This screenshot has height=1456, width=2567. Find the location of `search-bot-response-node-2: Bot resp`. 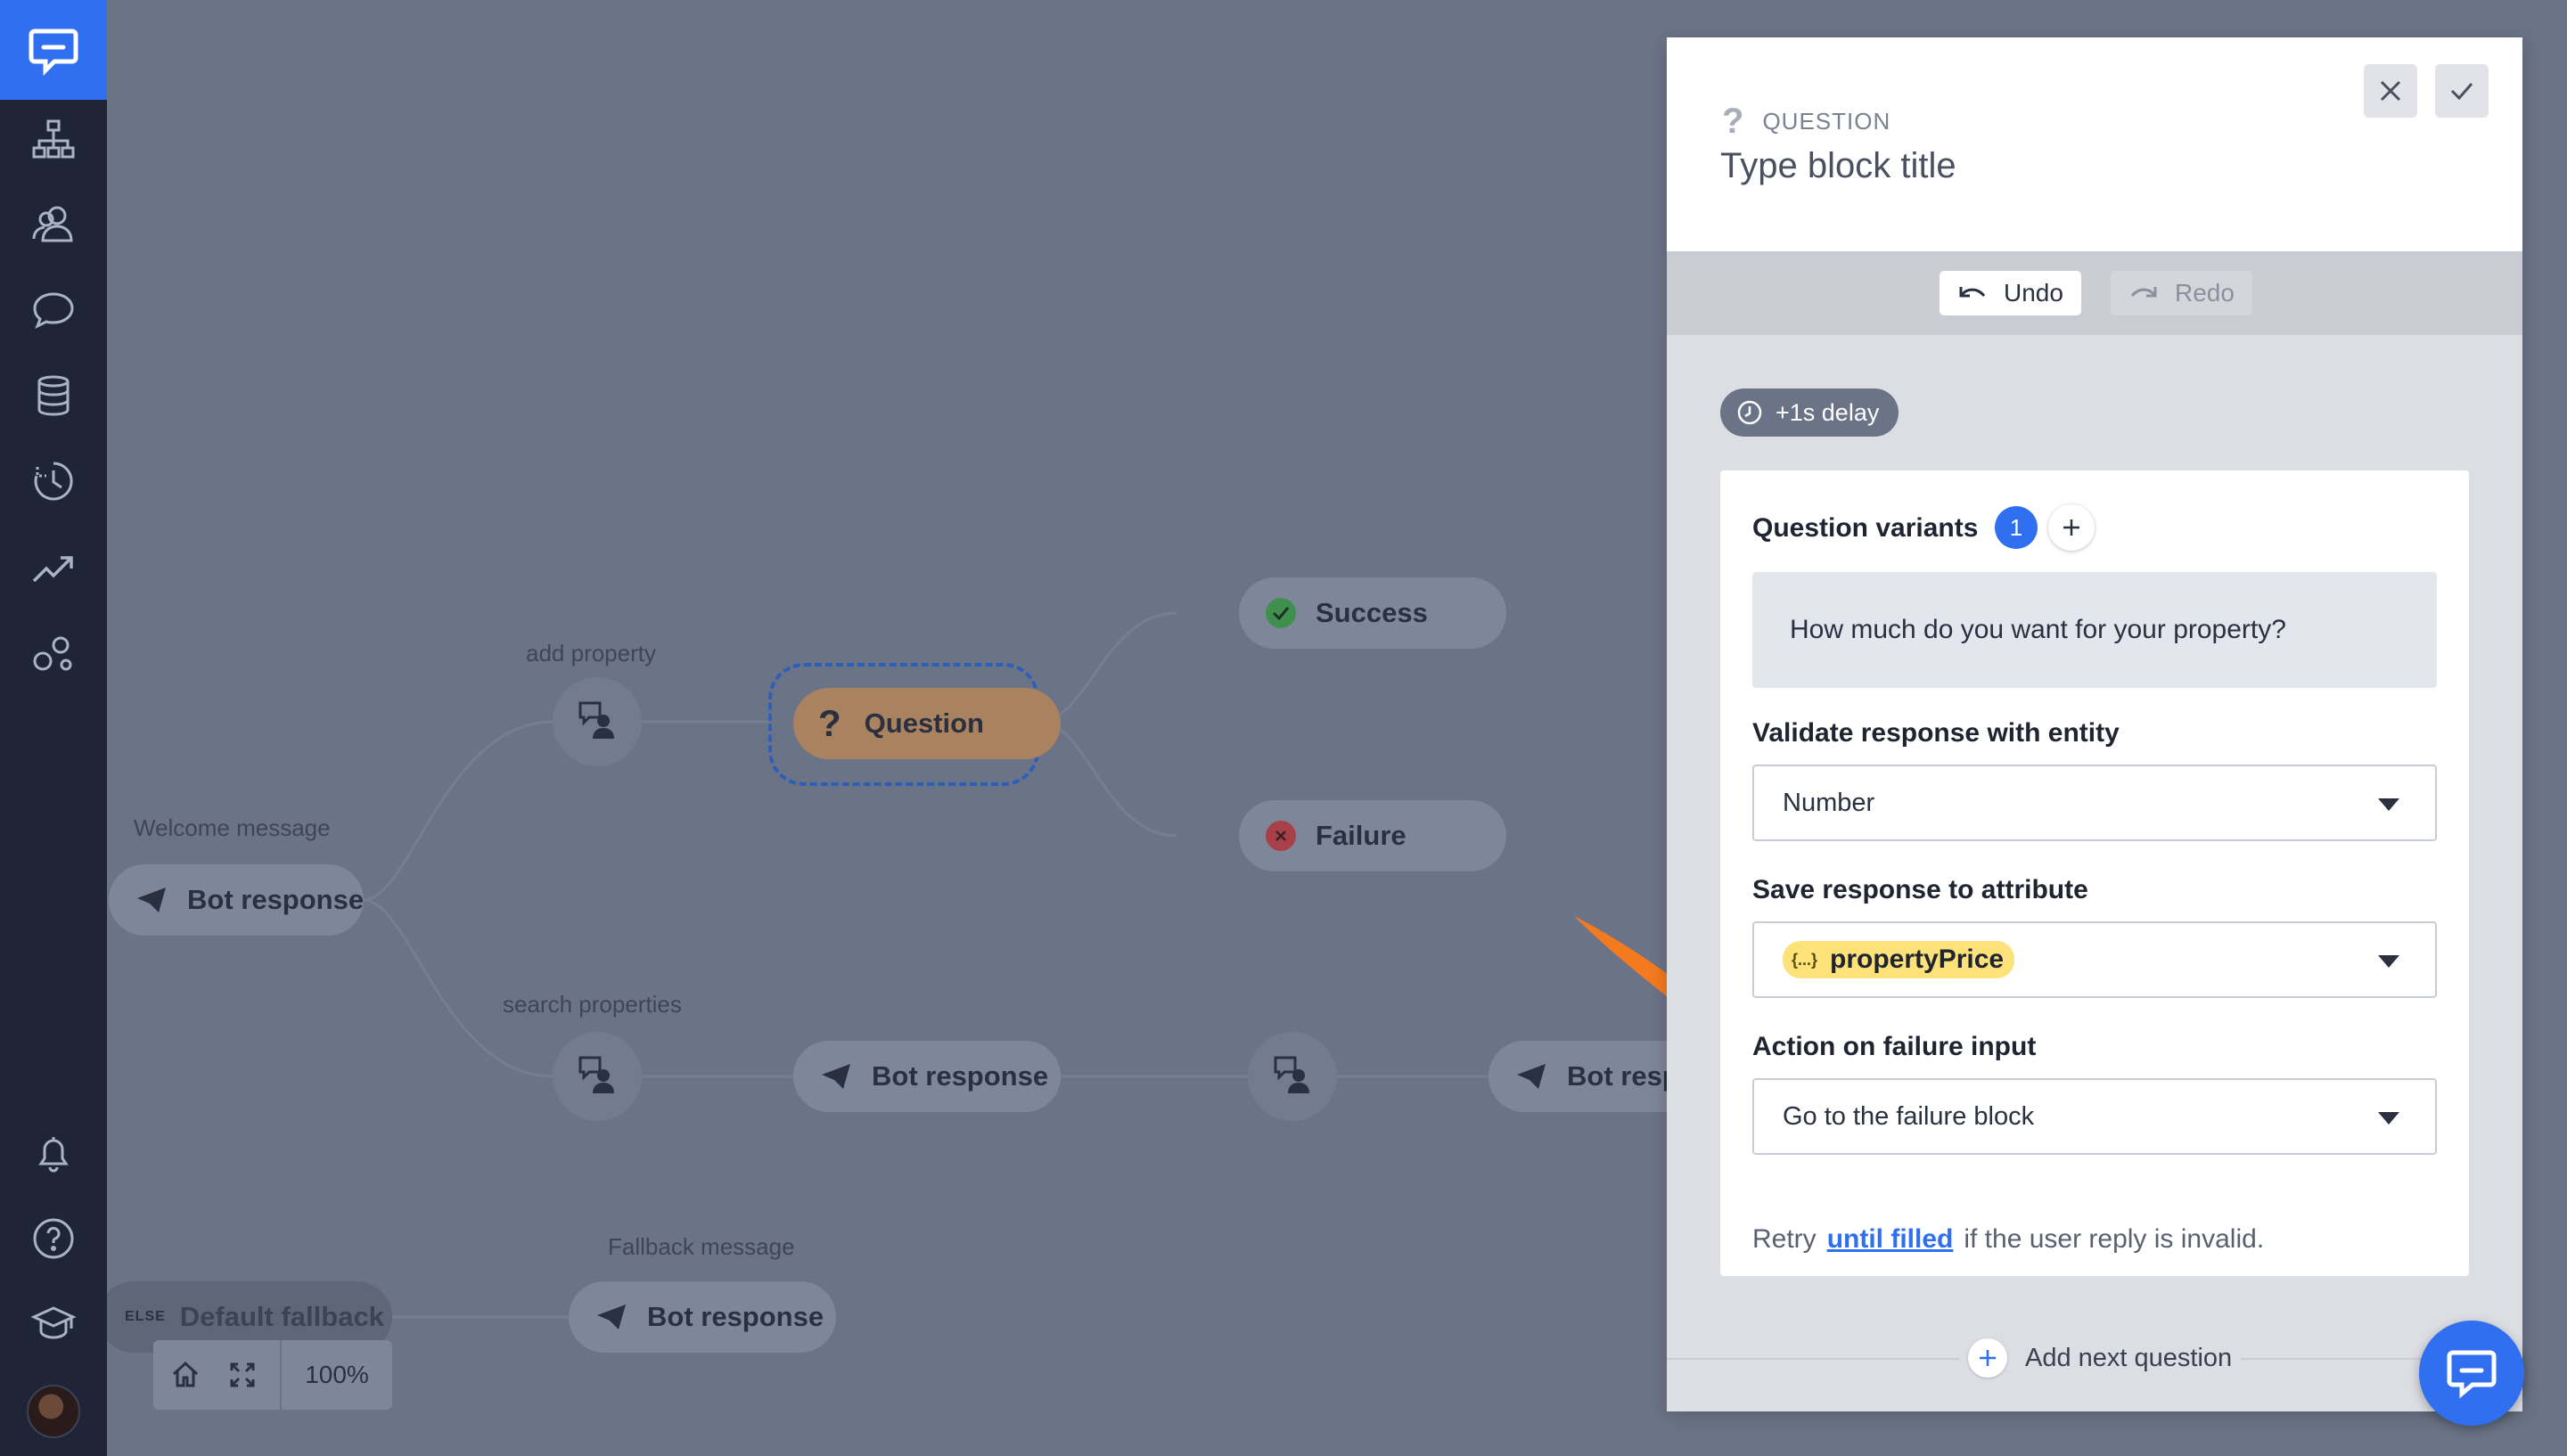

search-bot-response-node-2: Bot resp is located at coordinates (1578, 1076).